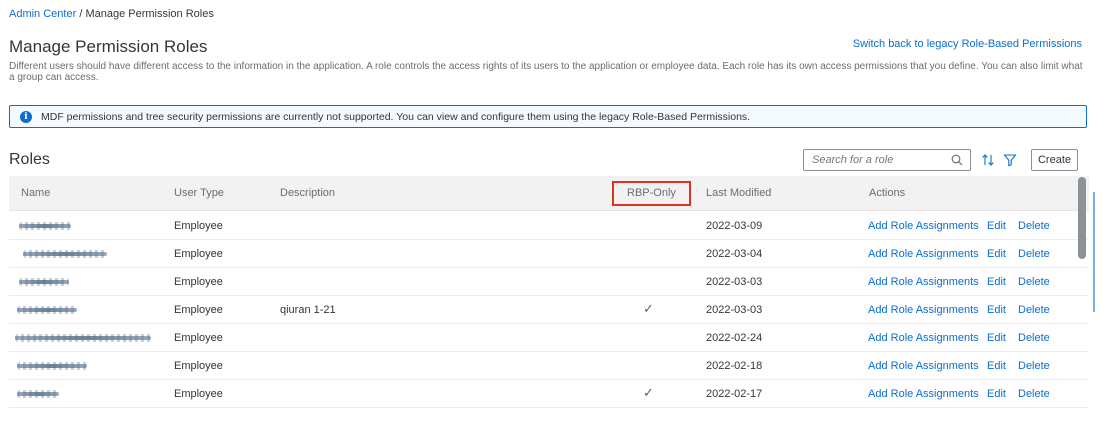 The width and height of the screenshot is (1111, 430). Describe the element at coordinates (738, 193) in the screenshot. I see `column-header-last-modified: Last Modified` at that location.